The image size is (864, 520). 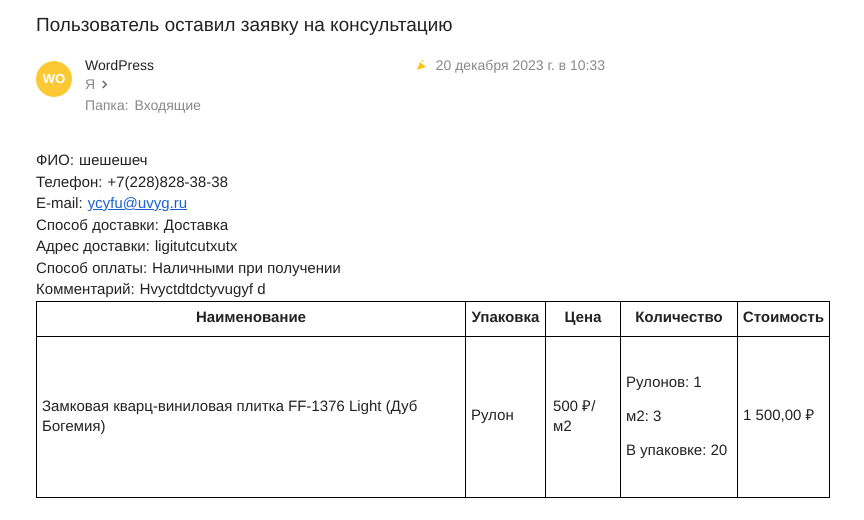 What do you see at coordinates (784, 318) in the screenshot?
I see `column-header: Стоимость` at bounding box center [784, 318].